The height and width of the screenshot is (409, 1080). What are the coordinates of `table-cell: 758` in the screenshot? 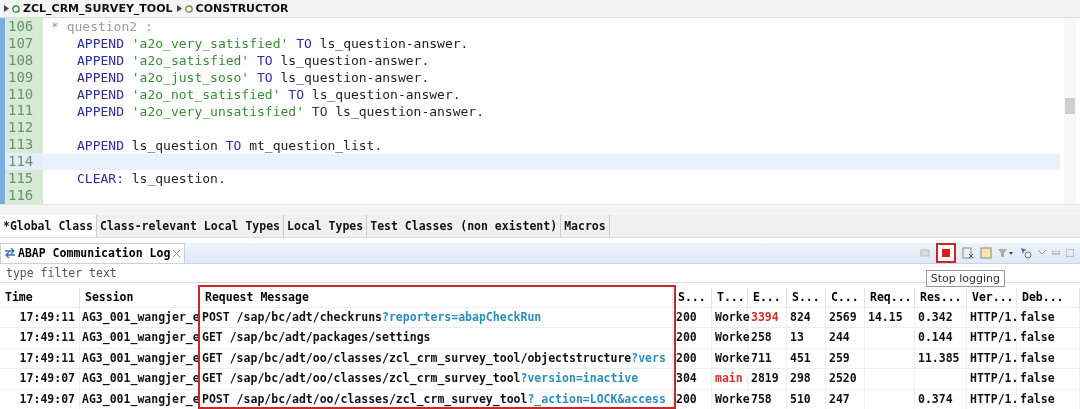 It's located at (767, 398).